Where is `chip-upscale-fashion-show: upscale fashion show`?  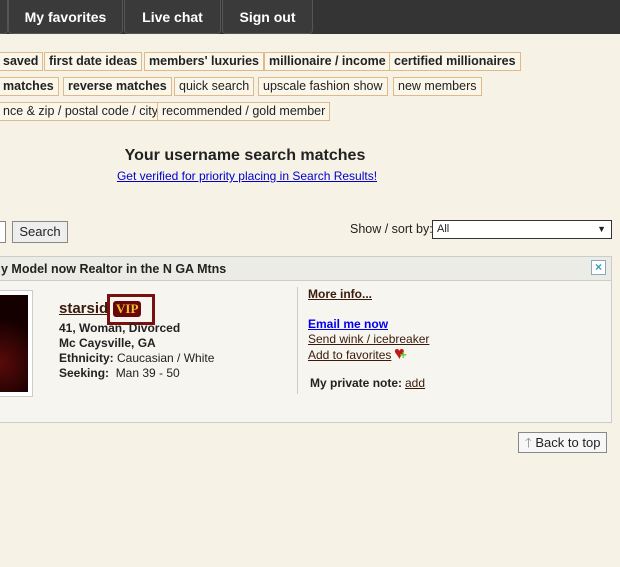 chip-upscale-fashion-show: upscale fashion show is located at coordinates (323, 86).